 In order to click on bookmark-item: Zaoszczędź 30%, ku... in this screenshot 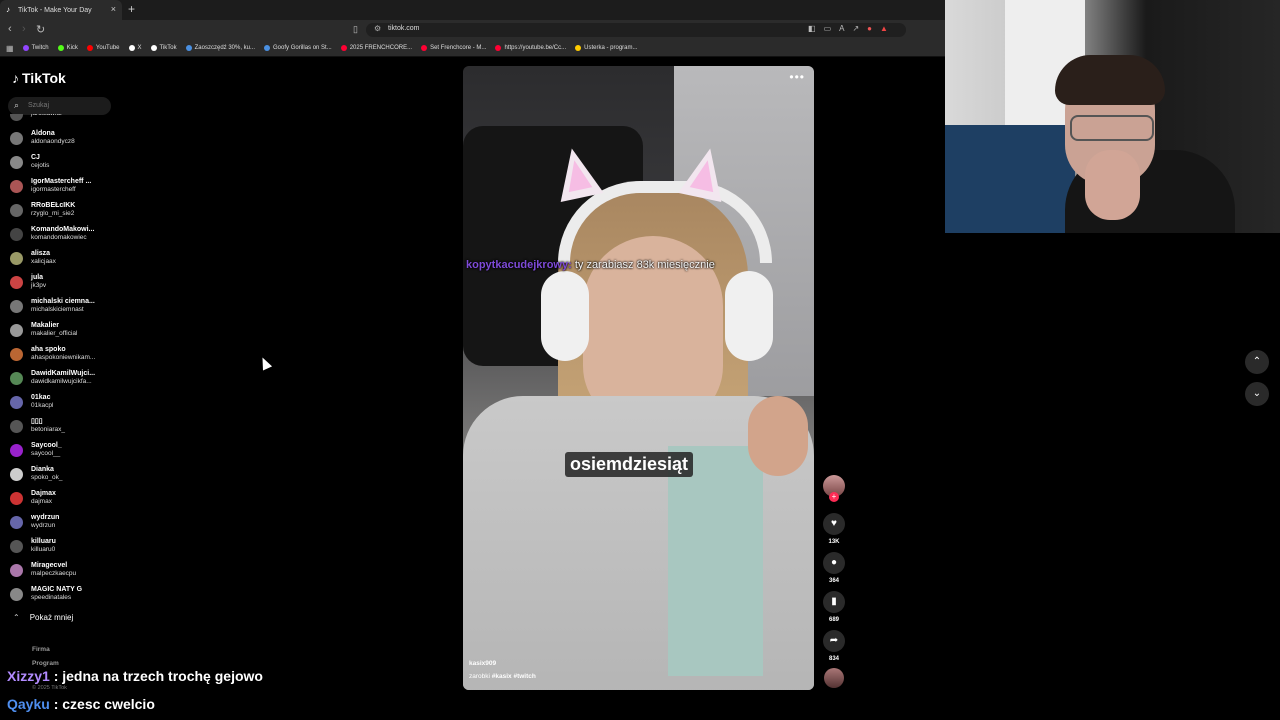, I will do `click(220, 48)`.